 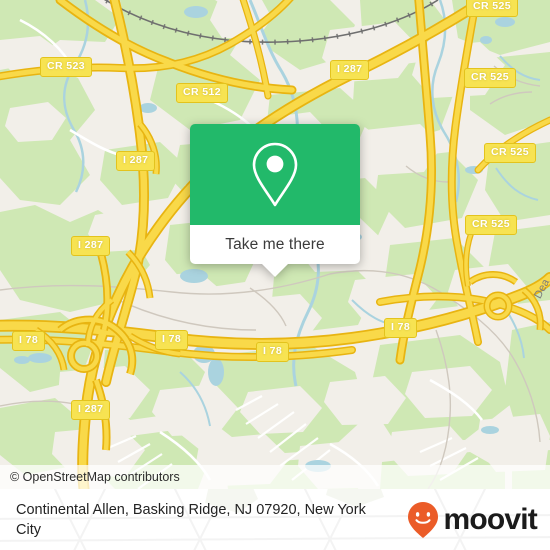 I want to click on moovit-wordmark: moovit, so click(x=490, y=519).